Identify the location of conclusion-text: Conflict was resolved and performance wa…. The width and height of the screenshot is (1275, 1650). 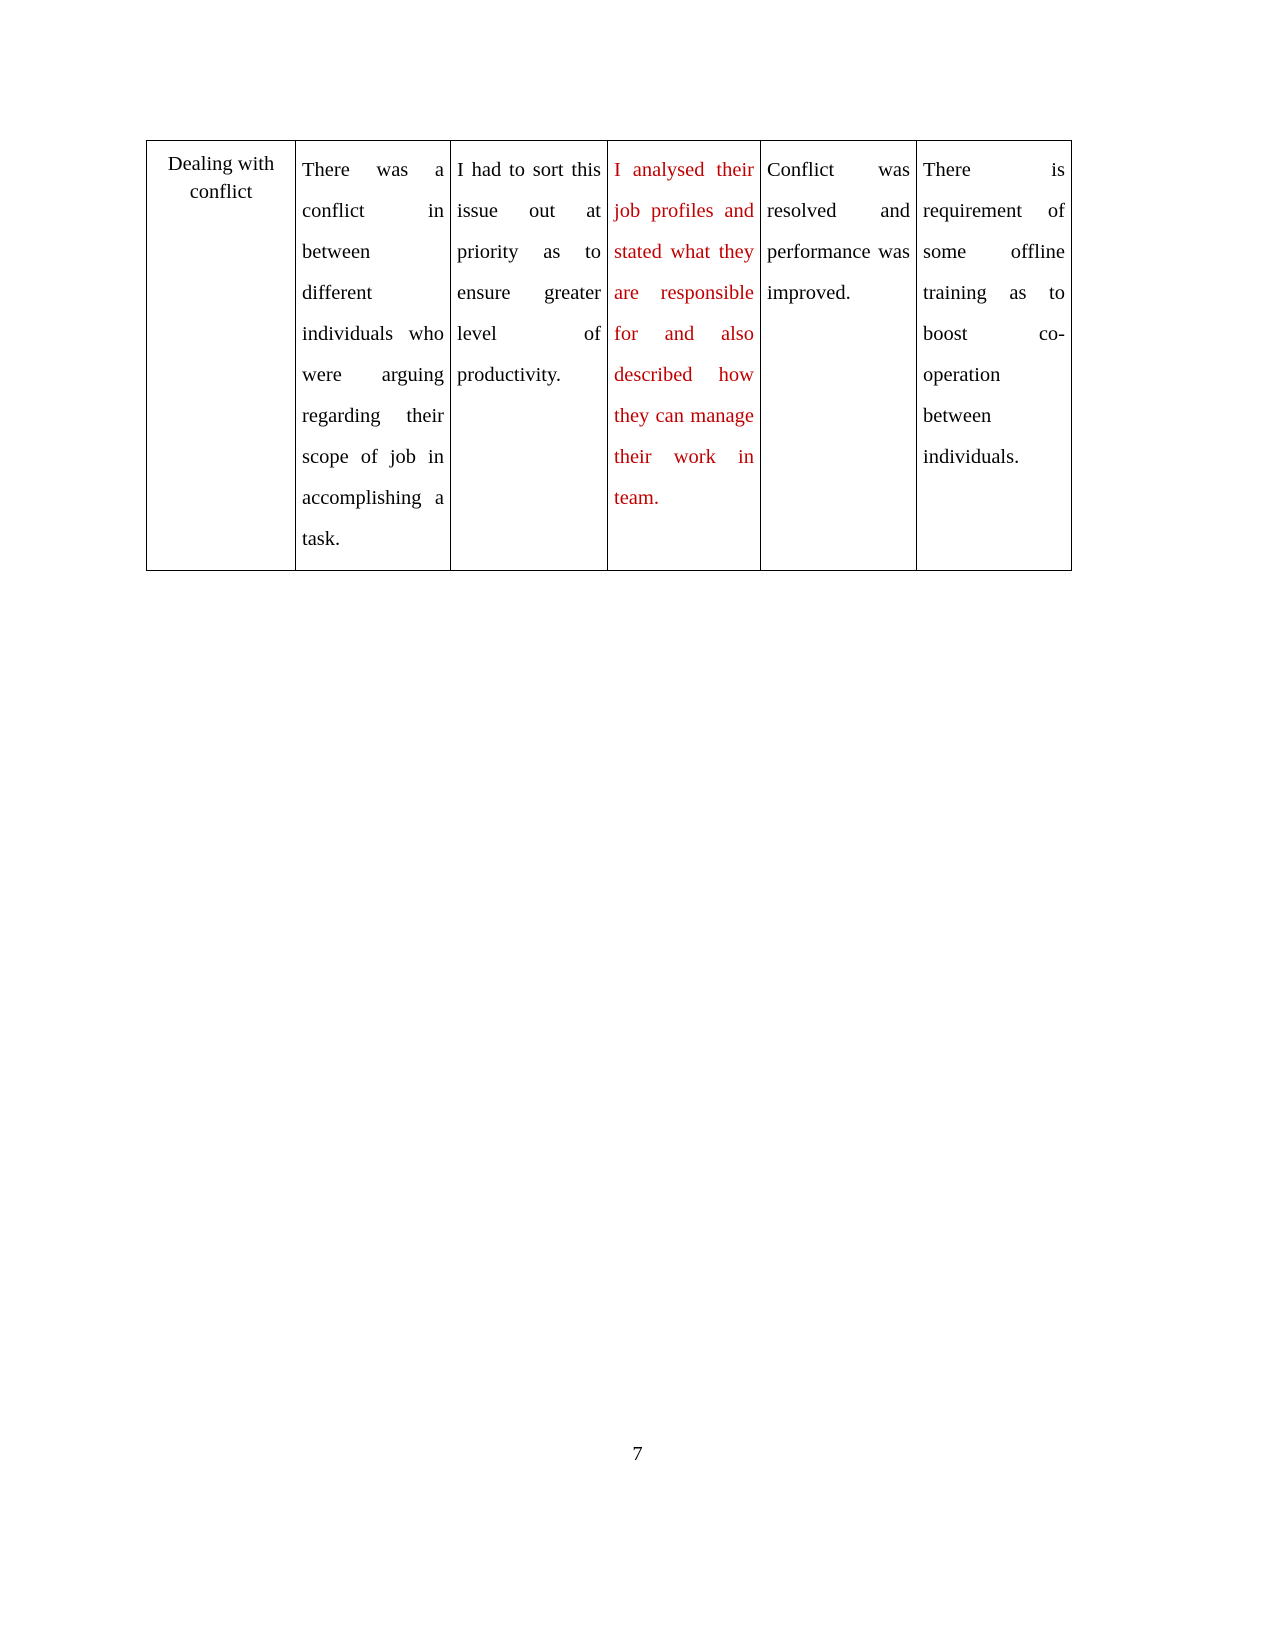
(838, 231).